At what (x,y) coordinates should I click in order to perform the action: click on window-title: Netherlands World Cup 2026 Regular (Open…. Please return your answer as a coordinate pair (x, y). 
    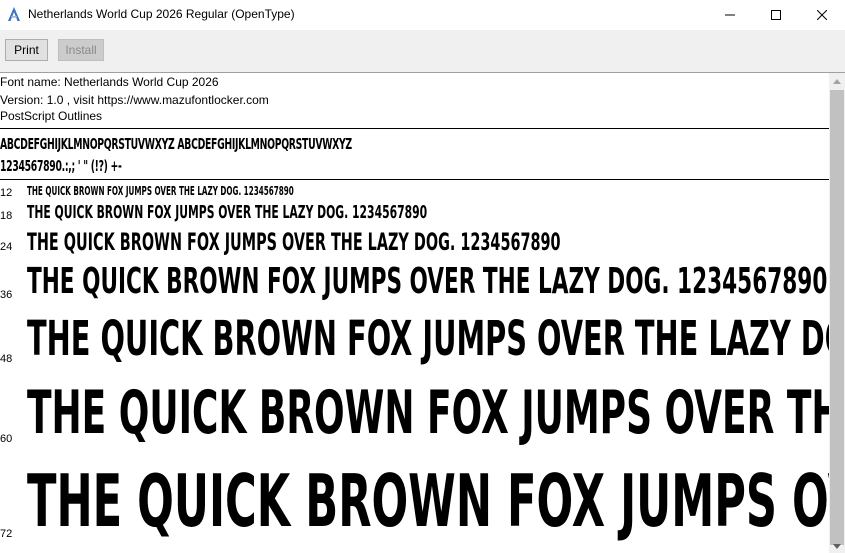
    Looking at the image, I should click on (161, 14).